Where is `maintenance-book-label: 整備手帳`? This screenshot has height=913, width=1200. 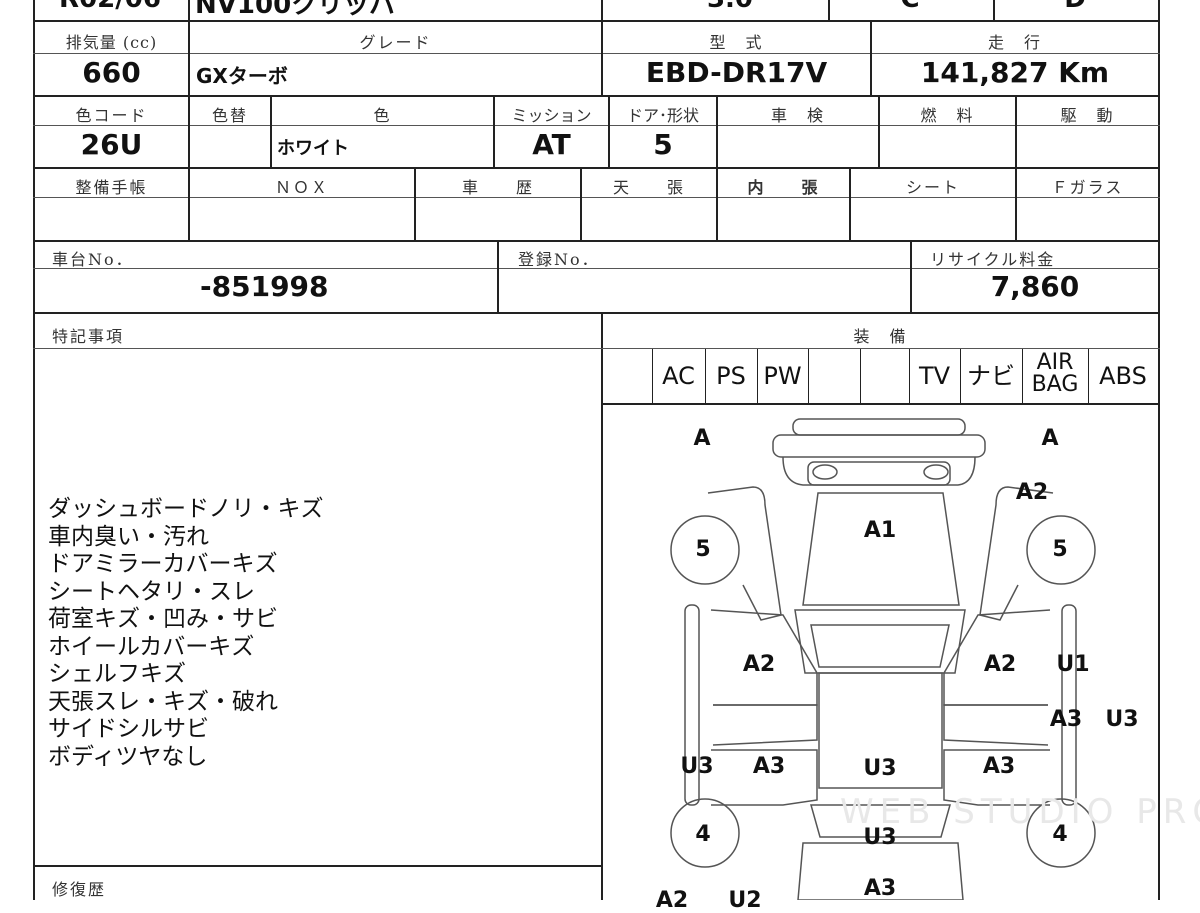
maintenance-book-label: 整備手帳 is located at coordinates (111, 187).